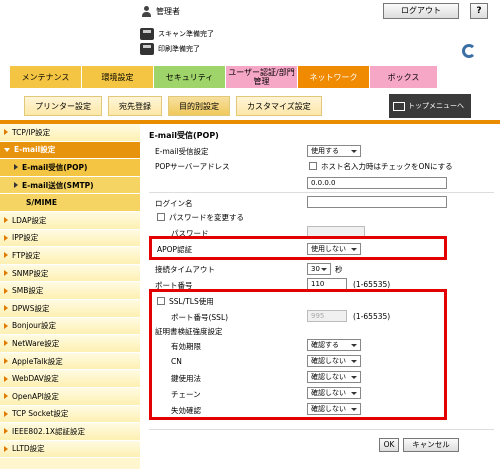 The width and height of the screenshot is (500, 469). I want to click on sidebar-item-openapi: OpenAPI設定, so click(70, 396).